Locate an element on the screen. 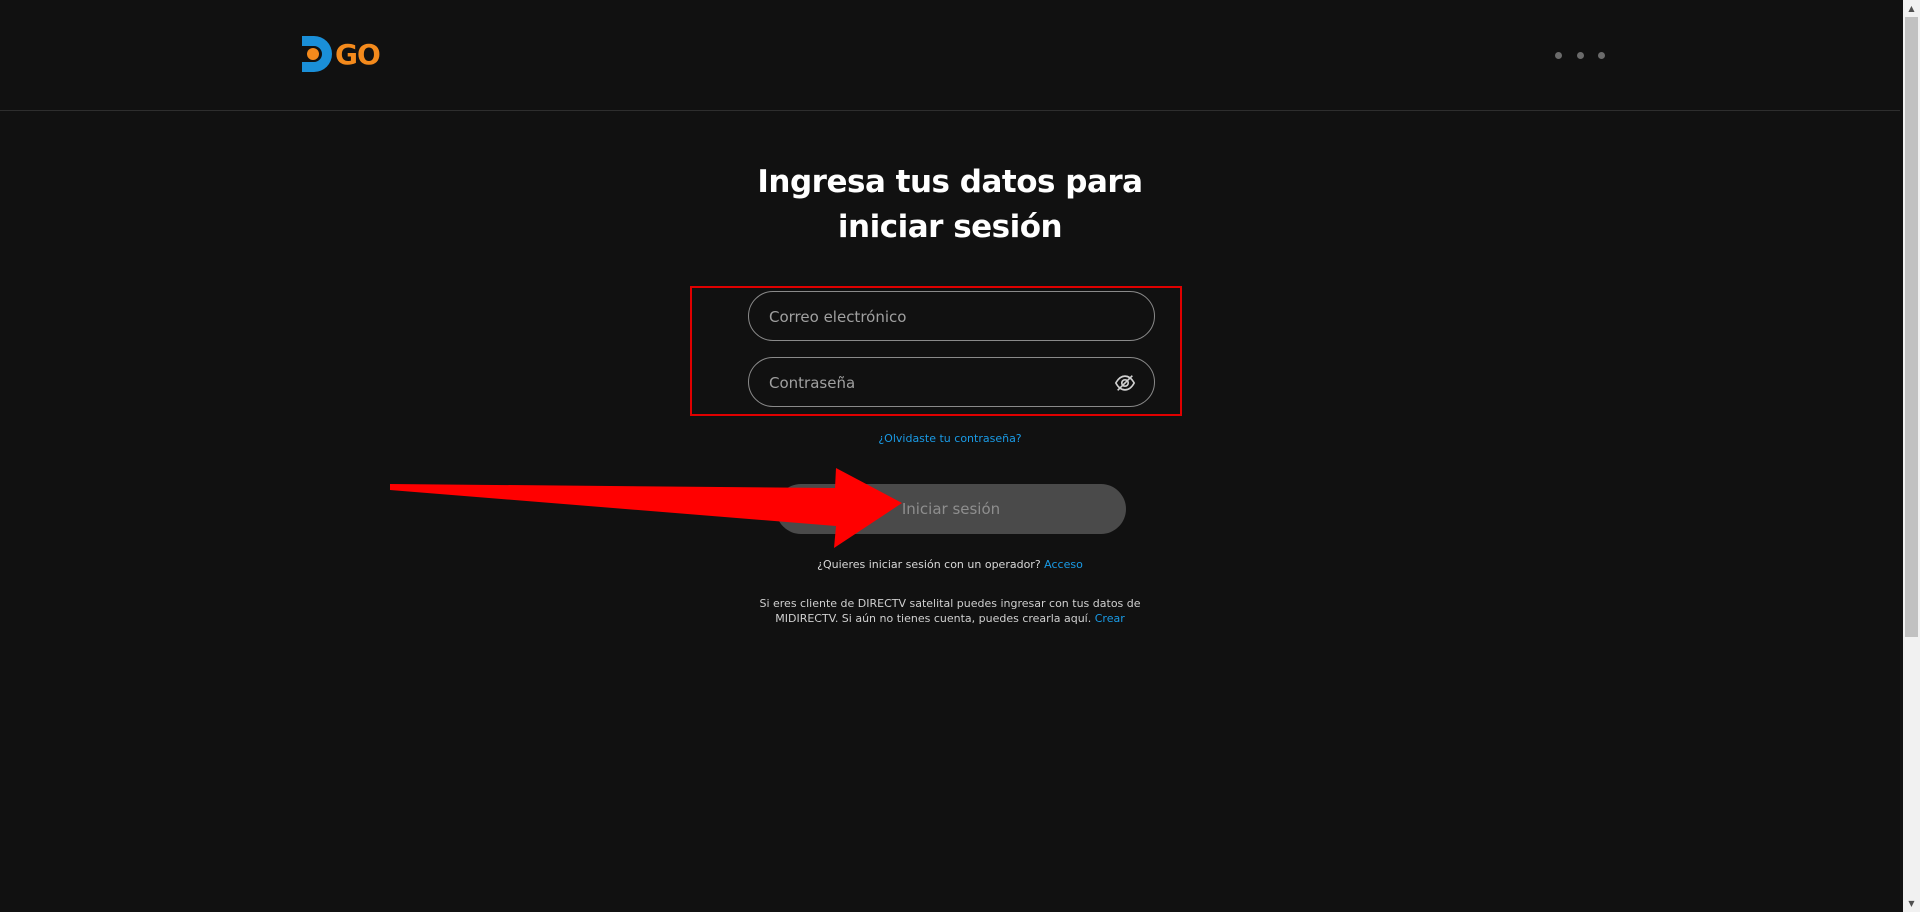 Image resolution: width=1920 pixels, height=912 pixels. title-line-1: Ingresa tus datos para is located at coordinates (950, 182).